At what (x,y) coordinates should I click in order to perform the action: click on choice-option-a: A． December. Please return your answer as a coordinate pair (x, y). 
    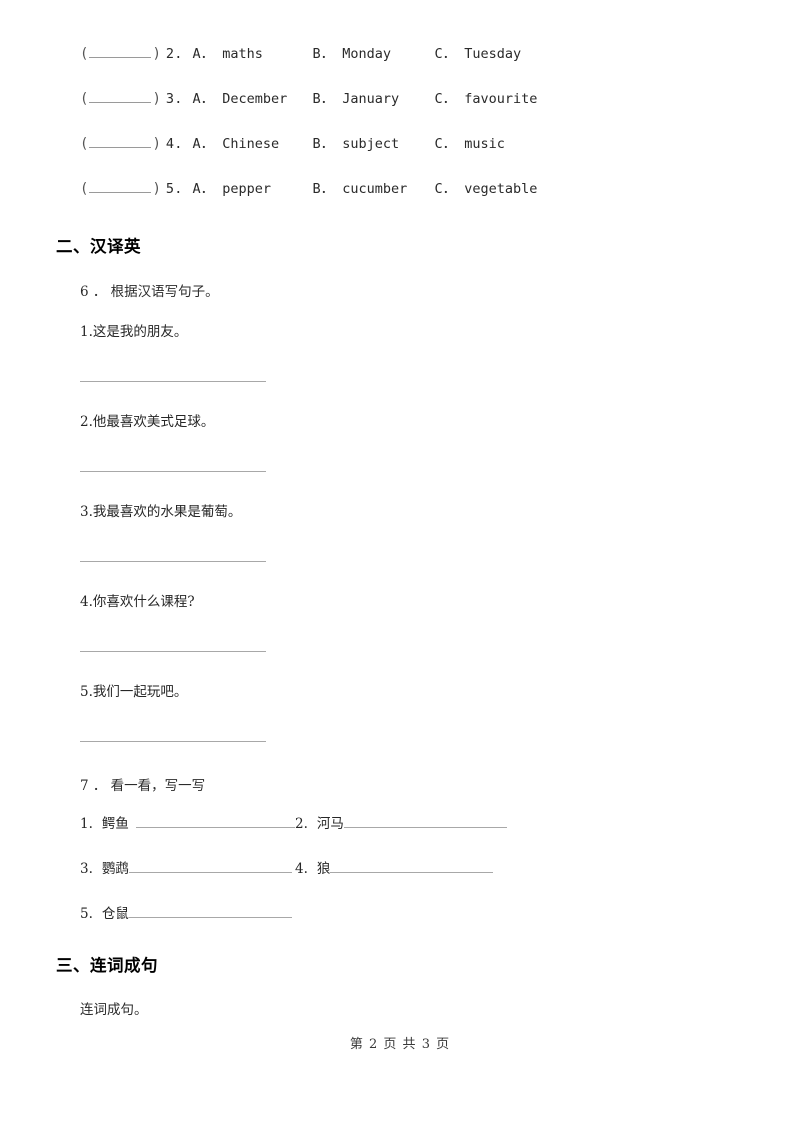
    Looking at the image, I should click on (253, 97).